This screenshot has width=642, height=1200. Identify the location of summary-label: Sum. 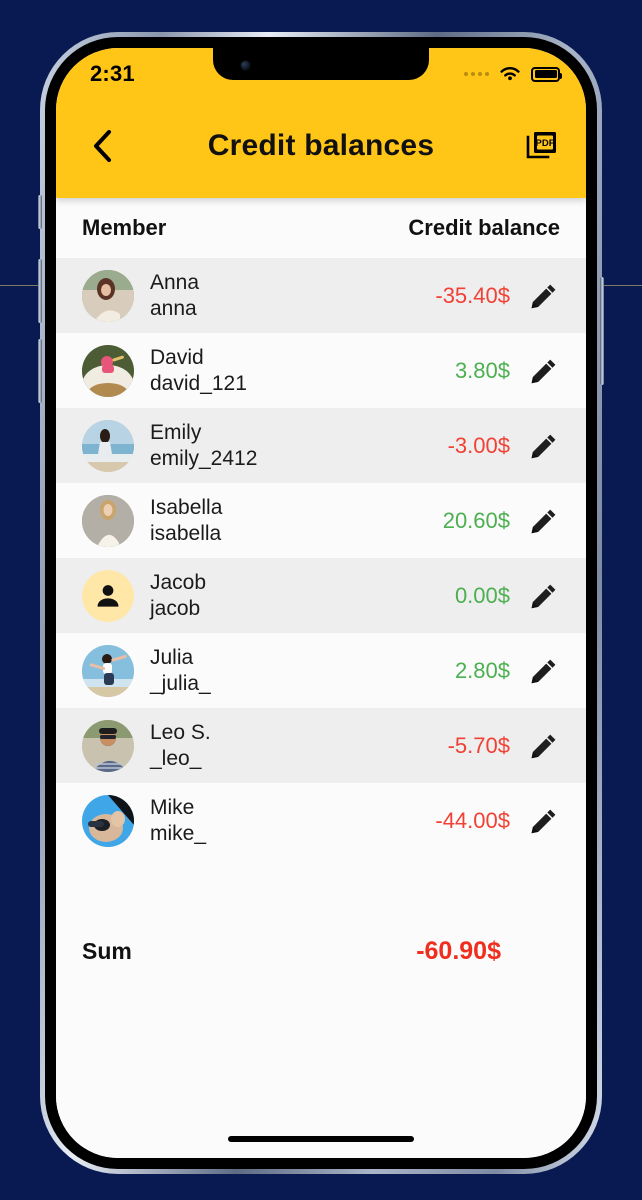
(107, 950).